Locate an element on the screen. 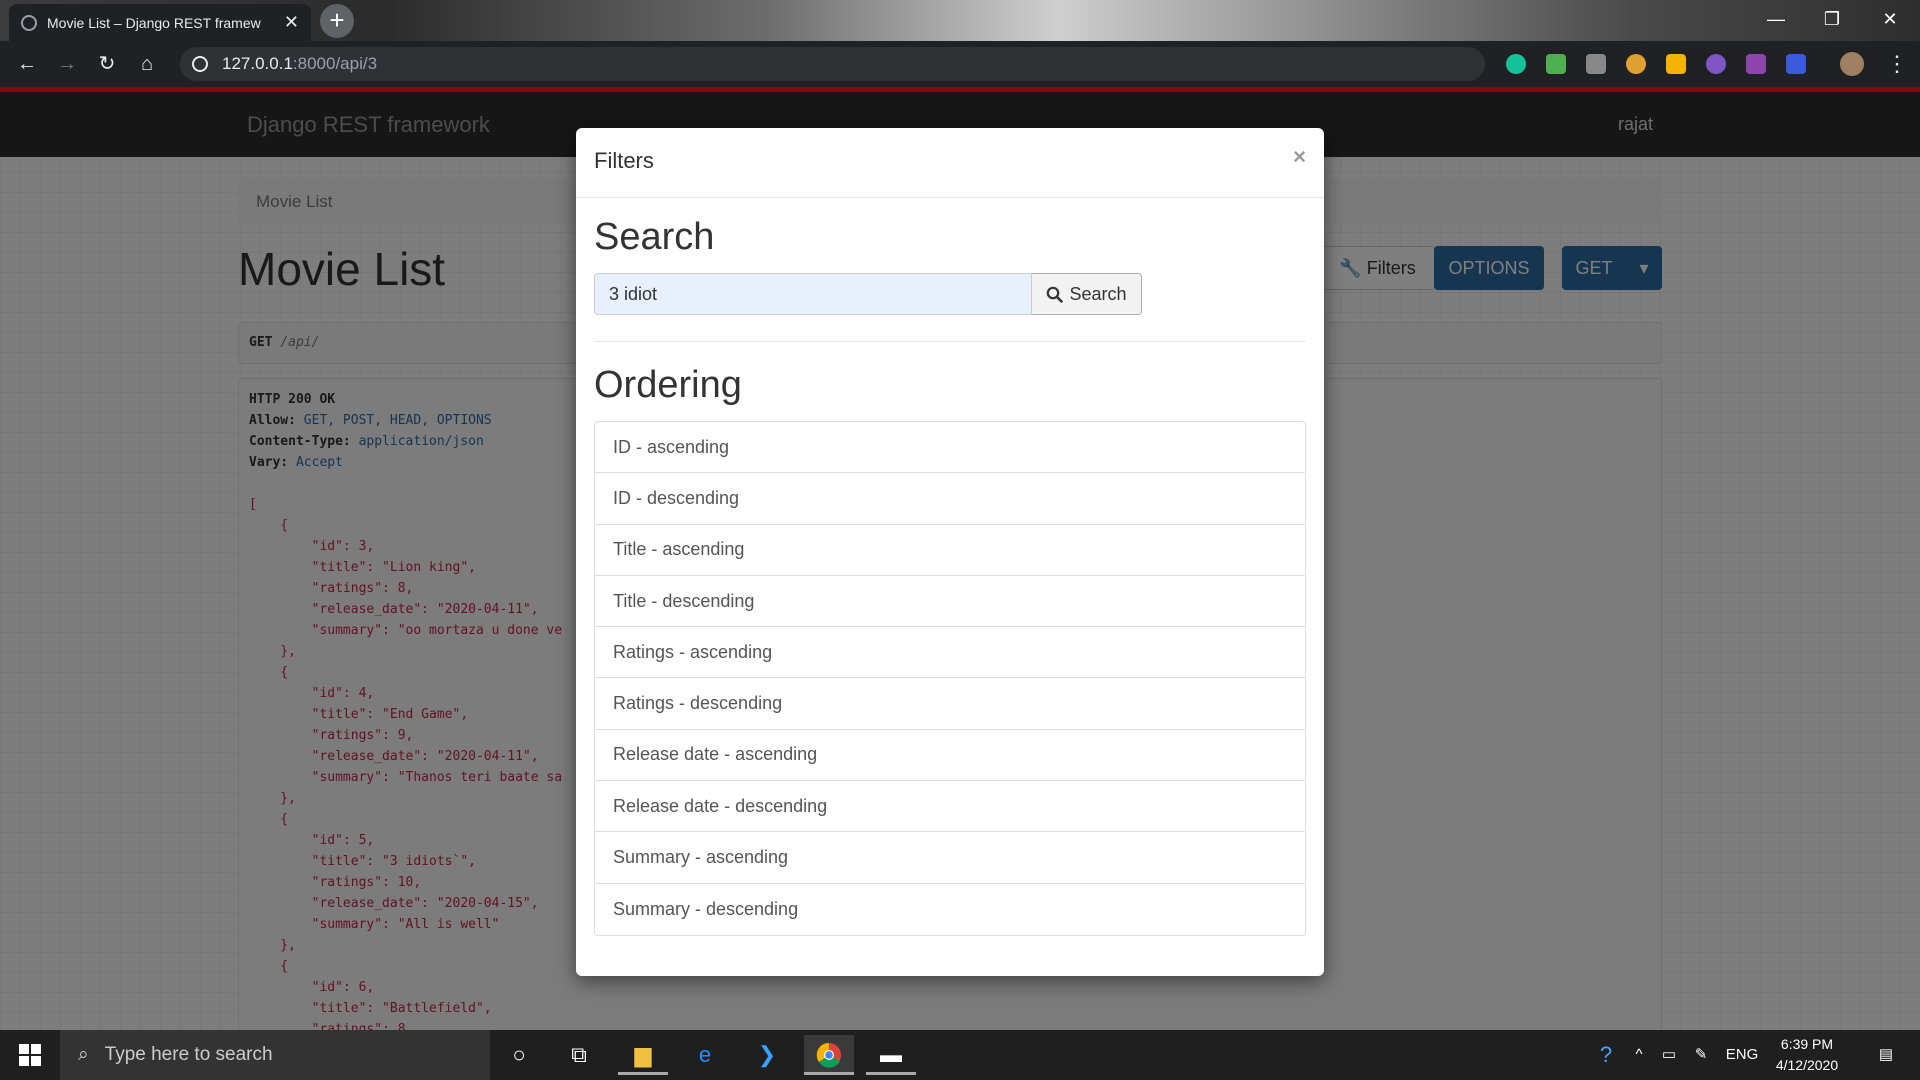 This screenshot has height=1080, width=1920. cortana-icon: ○ is located at coordinates (519, 1055).